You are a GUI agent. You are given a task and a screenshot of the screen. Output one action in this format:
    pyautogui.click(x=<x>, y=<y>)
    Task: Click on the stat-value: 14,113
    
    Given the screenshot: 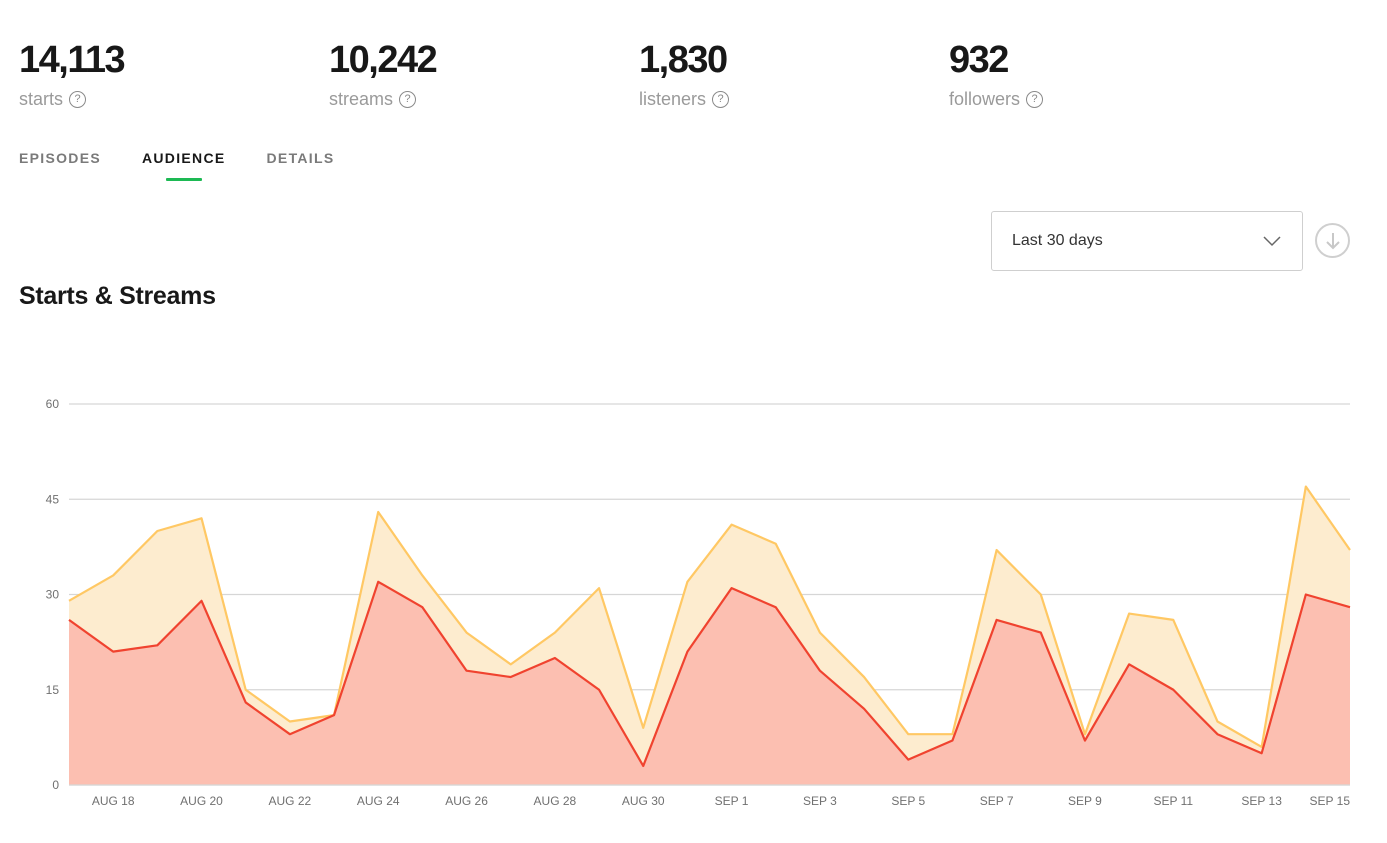 What is the action you would take?
    pyautogui.click(x=72, y=60)
    